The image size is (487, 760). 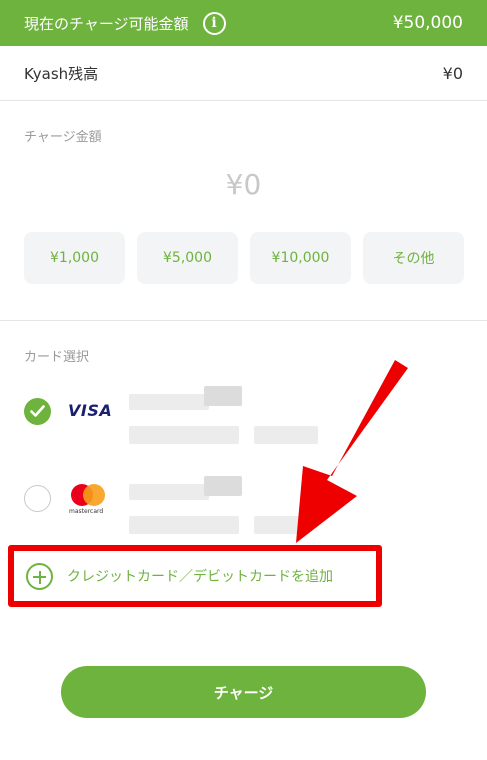 I want to click on balance-label: Kyash残高, so click(x=61, y=73).